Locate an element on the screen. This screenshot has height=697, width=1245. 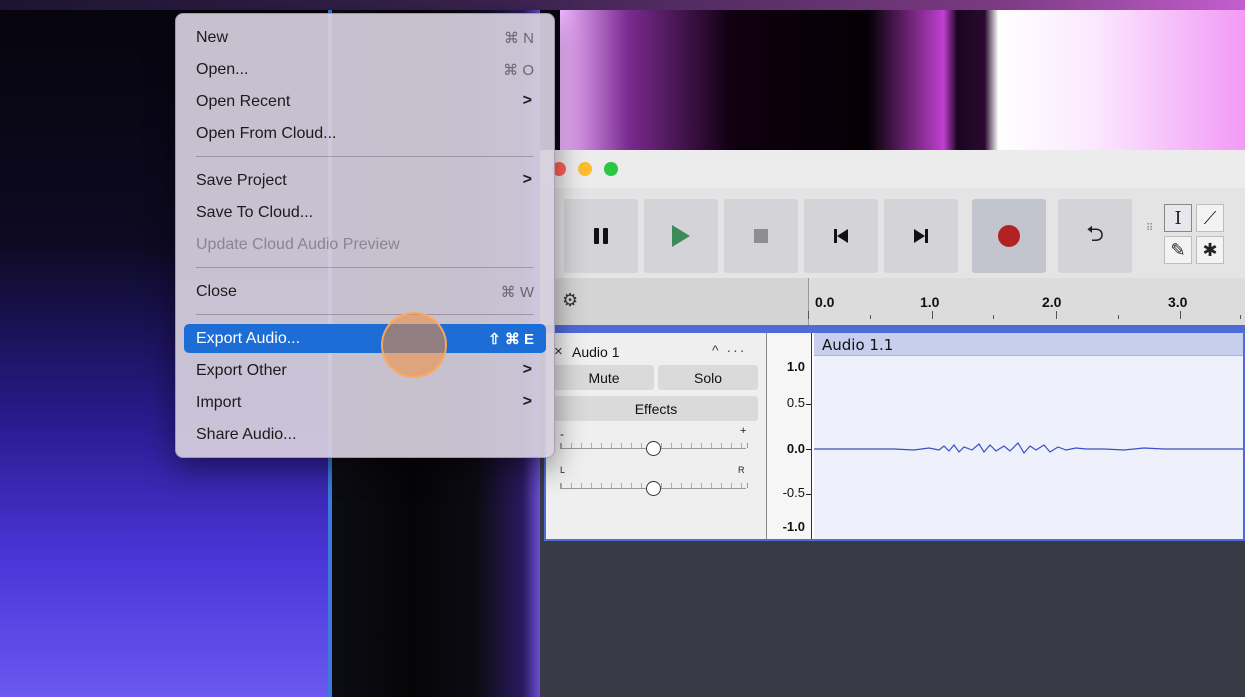
minimize-window-button is located at coordinates (585, 169).